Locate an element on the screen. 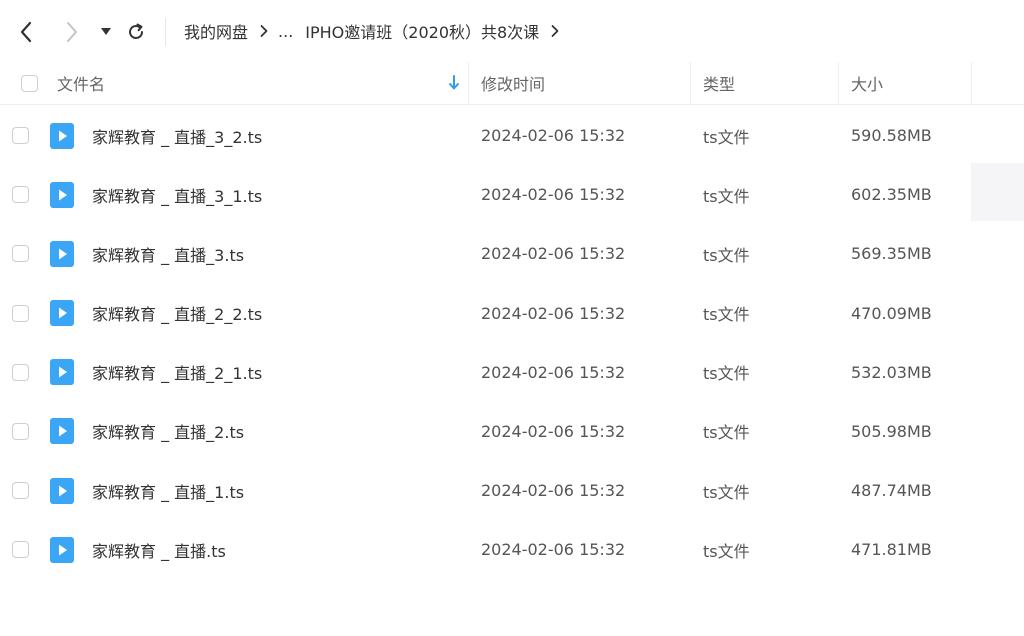  select-all-checkbox is located at coordinates (29, 83).